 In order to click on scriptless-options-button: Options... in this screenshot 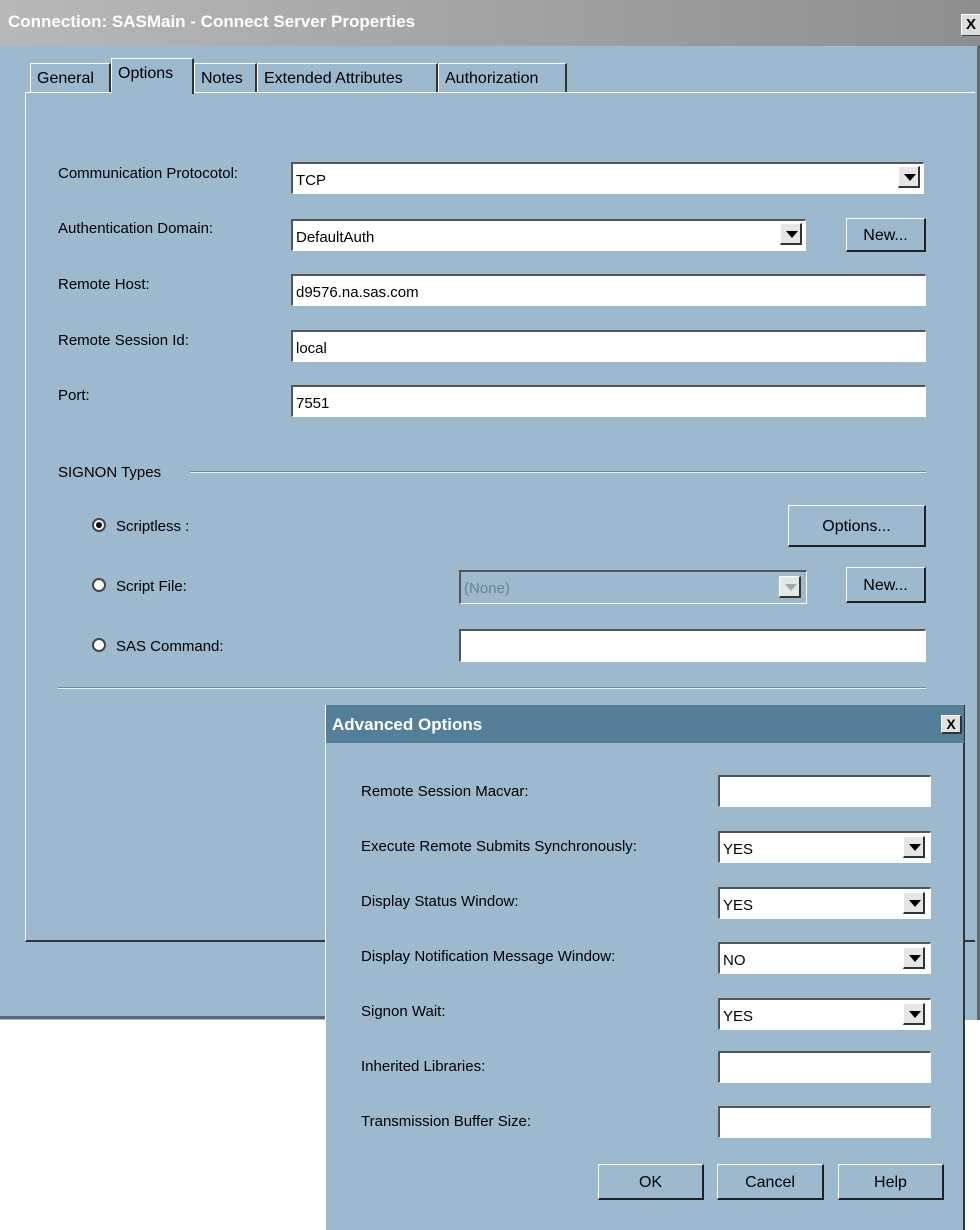, I will do `click(857, 526)`.